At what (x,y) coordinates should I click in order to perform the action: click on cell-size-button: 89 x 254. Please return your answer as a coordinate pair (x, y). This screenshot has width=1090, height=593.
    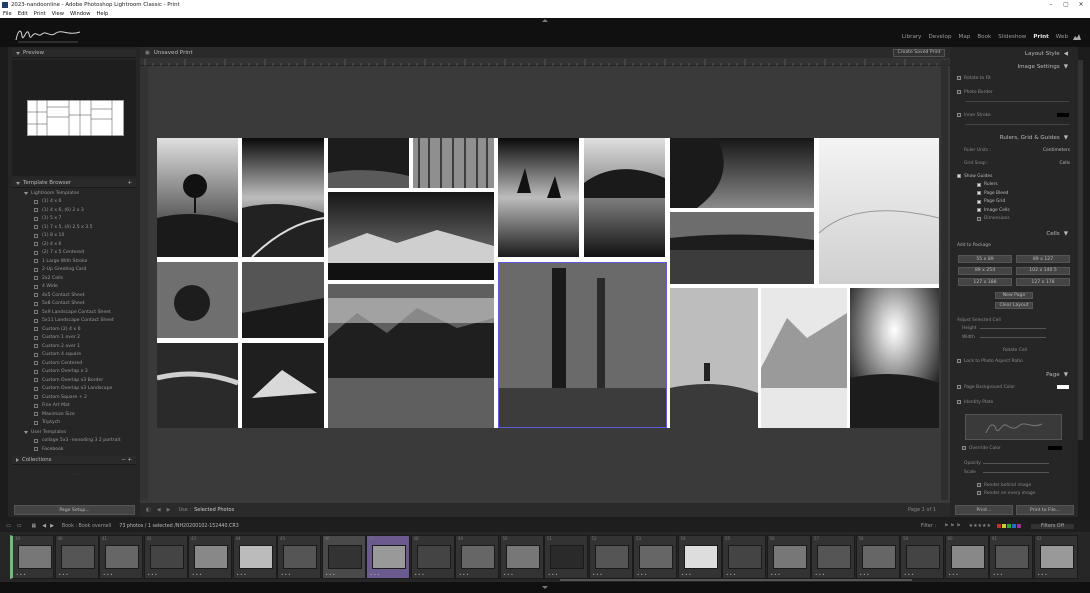
    Looking at the image, I should click on (985, 270).